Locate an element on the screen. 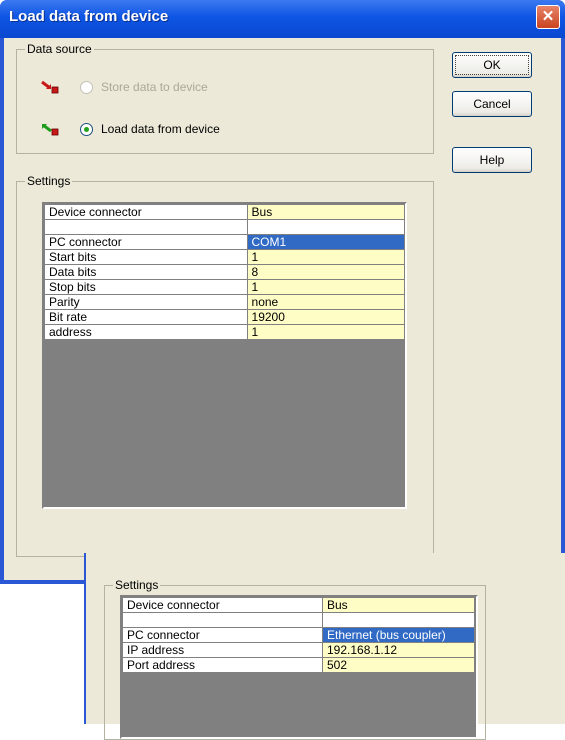  settings-row: Parity none is located at coordinates (225, 302).